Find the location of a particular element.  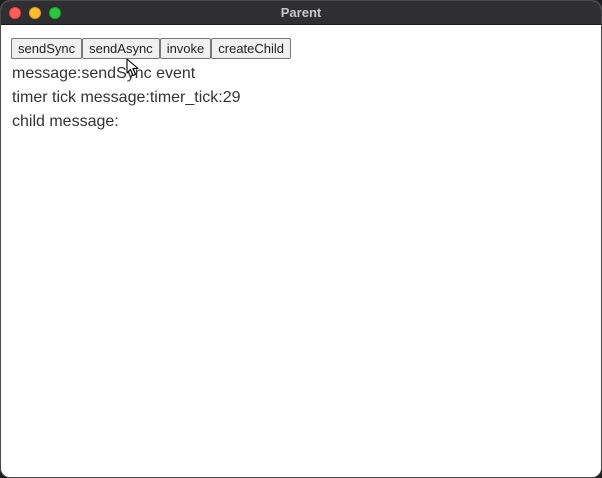

button-toolbar: sendSync sendAsync invoke createChild is located at coordinates (151, 48).